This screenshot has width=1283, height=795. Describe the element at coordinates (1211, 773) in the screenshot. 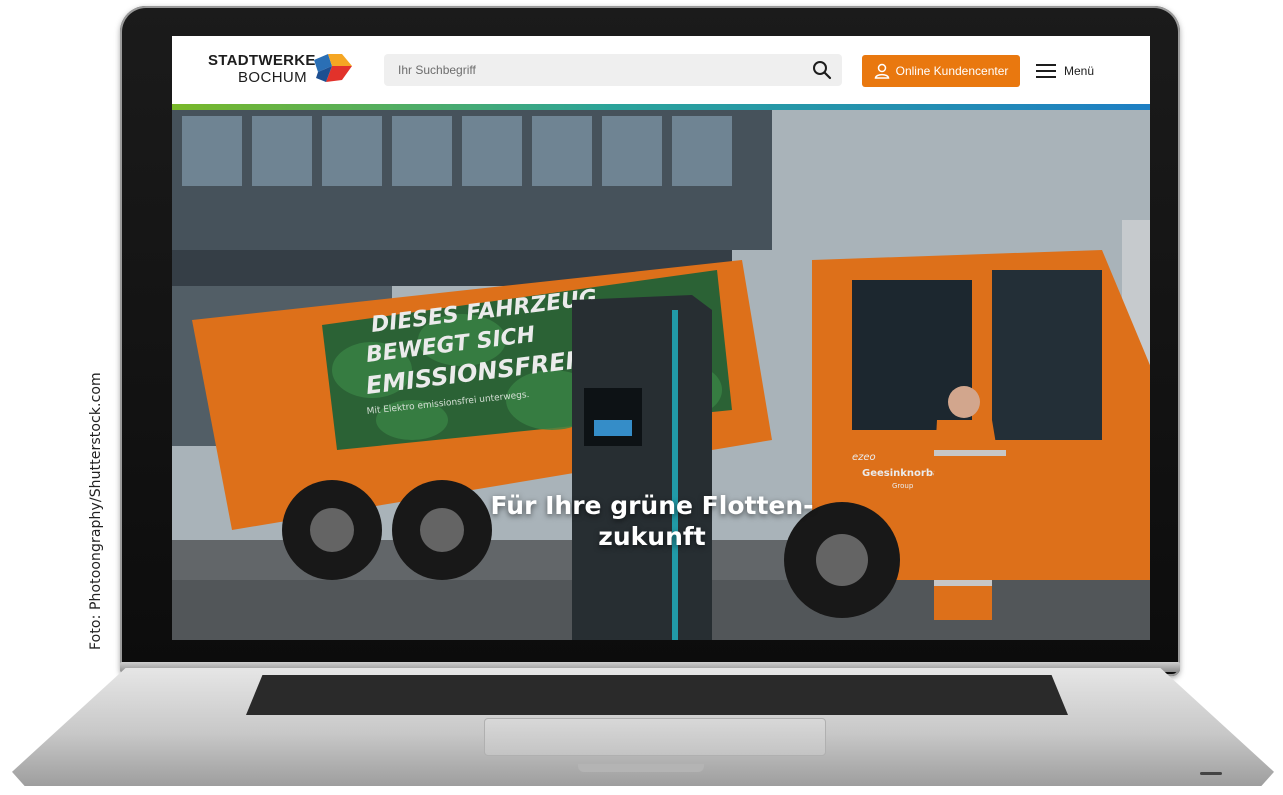

I see `laptop-status-led` at that location.